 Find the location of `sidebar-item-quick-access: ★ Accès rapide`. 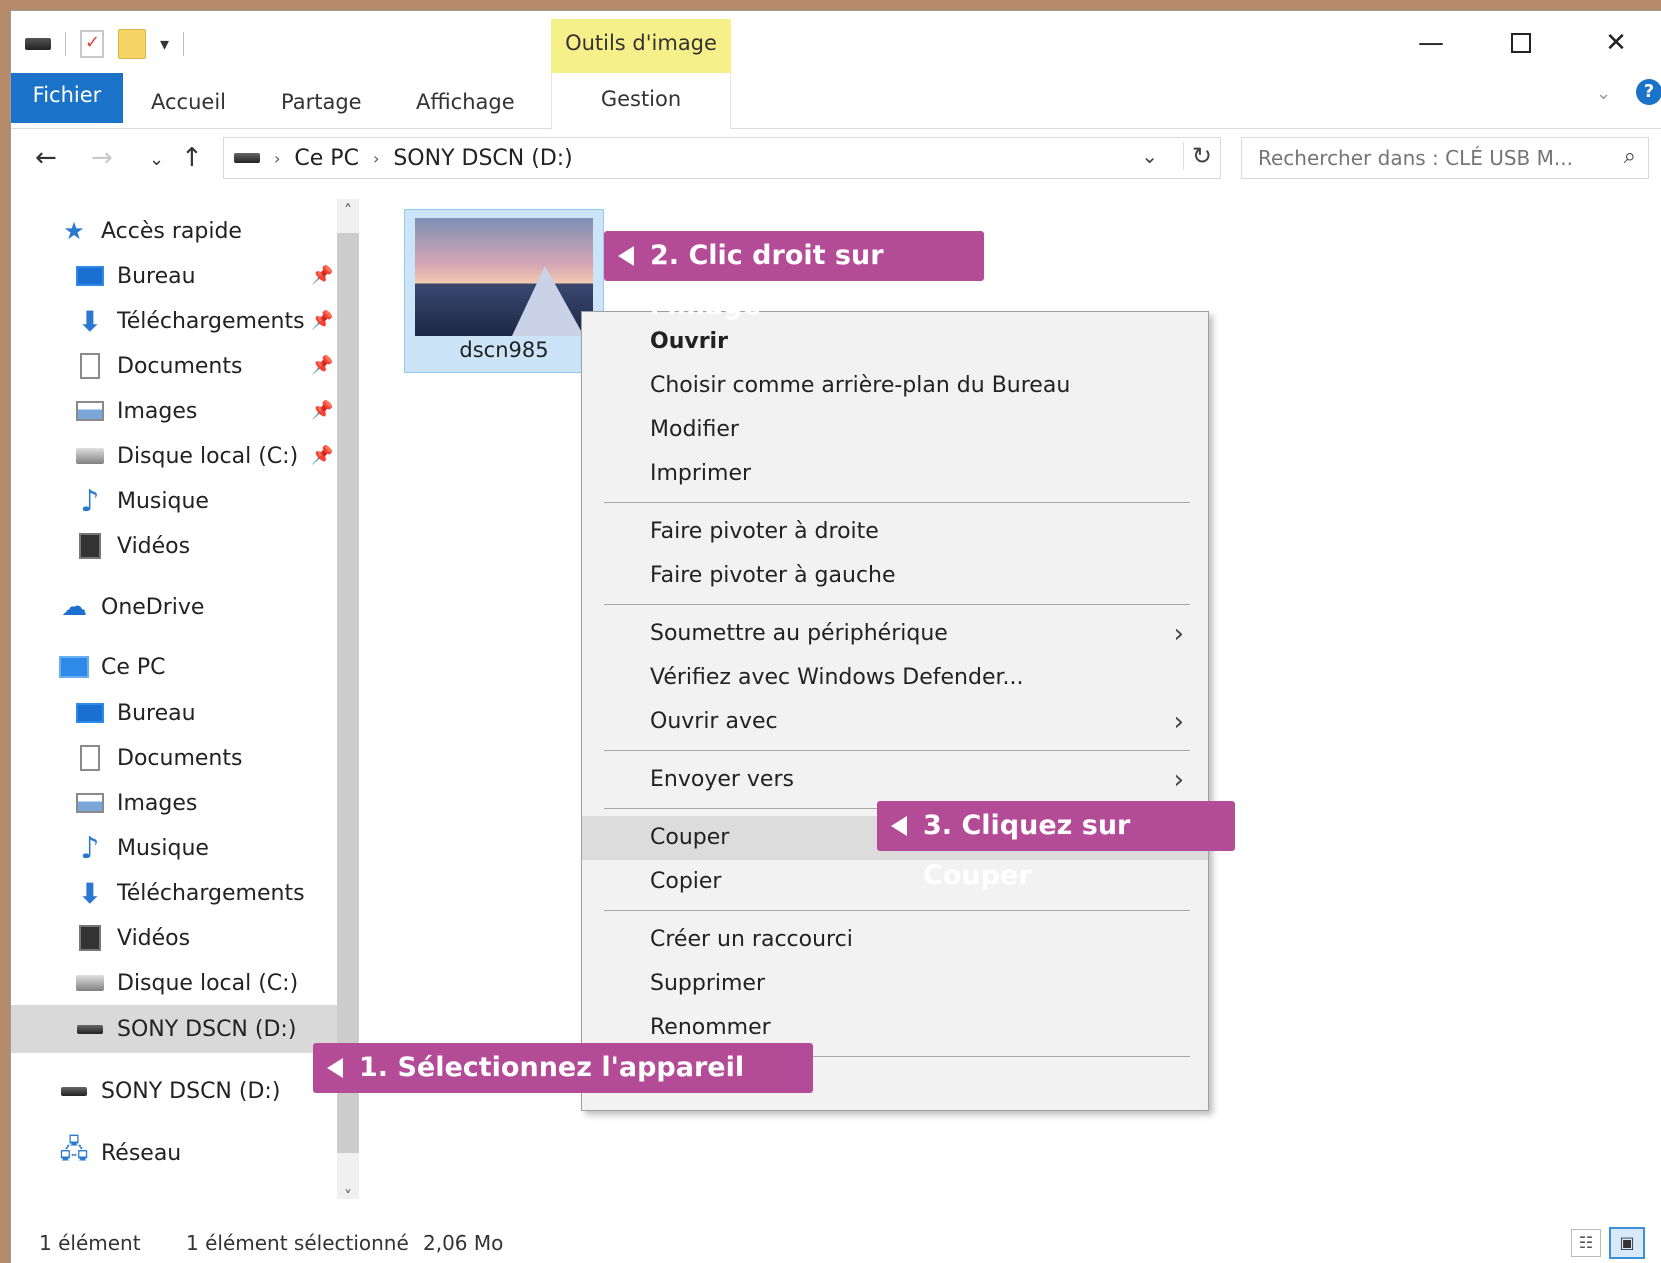

sidebar-item-quick-access: ★ Accès rapide is located at coordinates (150, 231).